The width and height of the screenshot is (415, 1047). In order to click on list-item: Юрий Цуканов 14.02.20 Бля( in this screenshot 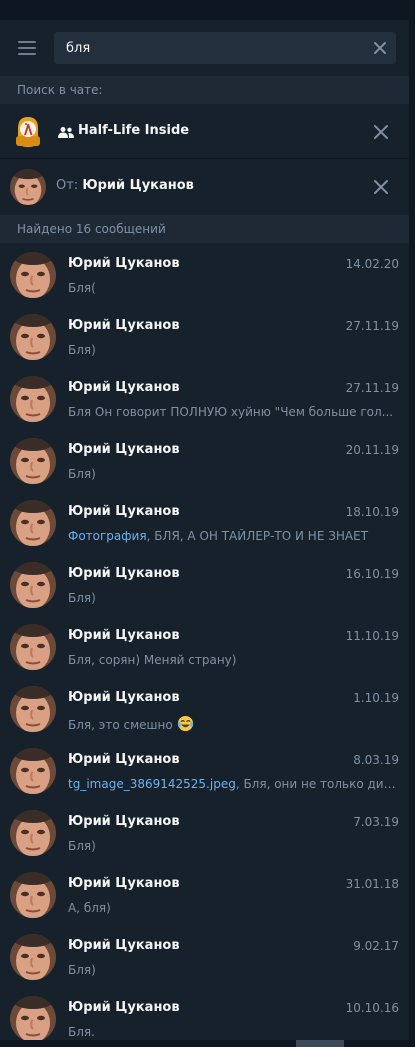, I will do `click(204, 275)`.